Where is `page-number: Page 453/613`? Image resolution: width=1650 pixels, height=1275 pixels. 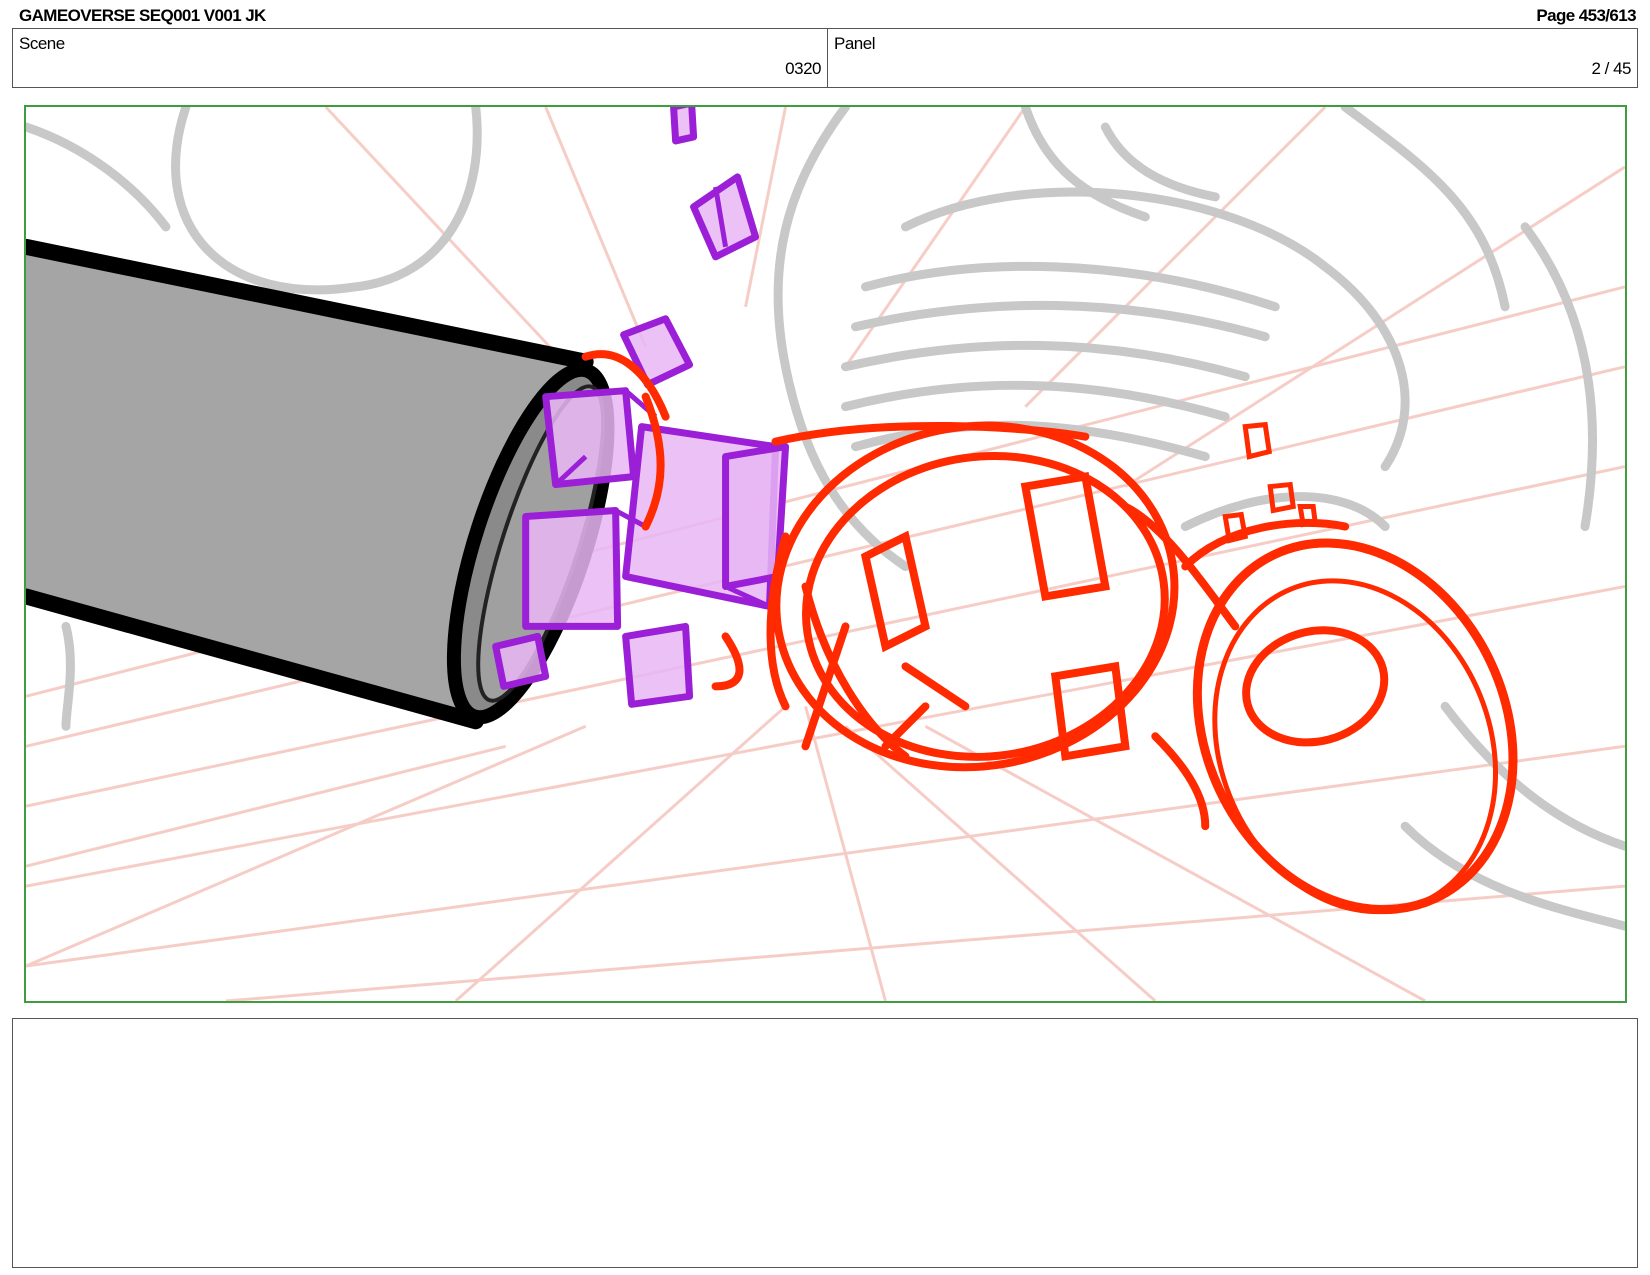 page-number: Page 453/613 is located at coordinates (1586, 15).